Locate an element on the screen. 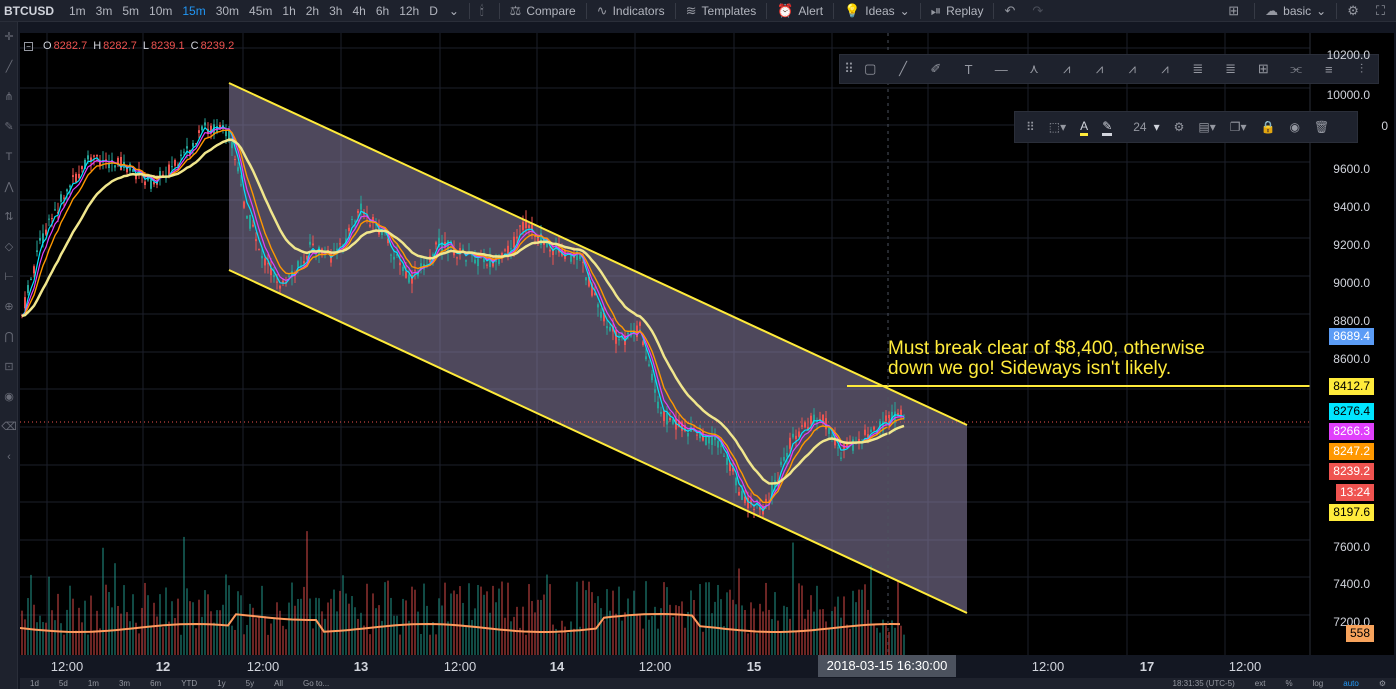 The width and height of the screenshot is (1396, 689). measure-icon: ⊢ is located at coordinates (9, 277).